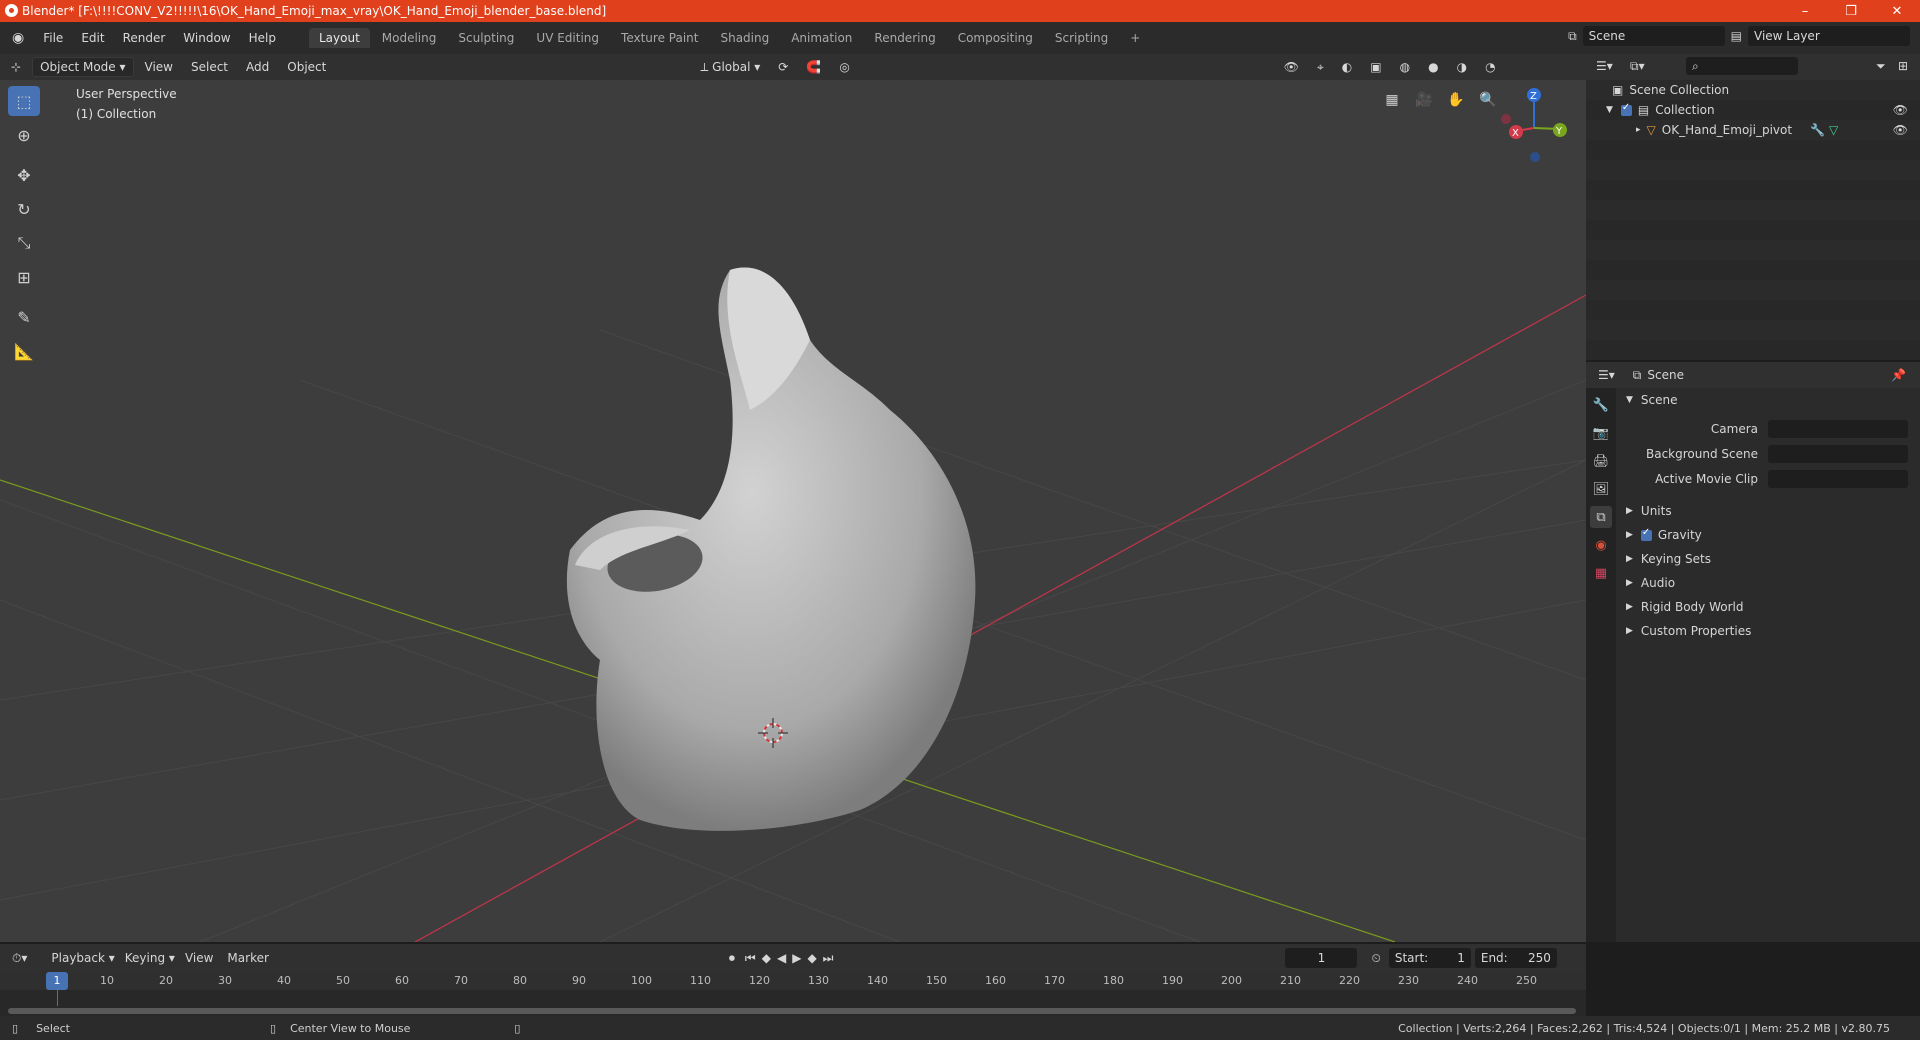 The width and height of the screenshot is (1920, 1040). What do you see at coordinates (1829, 36) in the screenshot?
I see `view-layer-field: View Layer` at bounding box center [1829, 36].